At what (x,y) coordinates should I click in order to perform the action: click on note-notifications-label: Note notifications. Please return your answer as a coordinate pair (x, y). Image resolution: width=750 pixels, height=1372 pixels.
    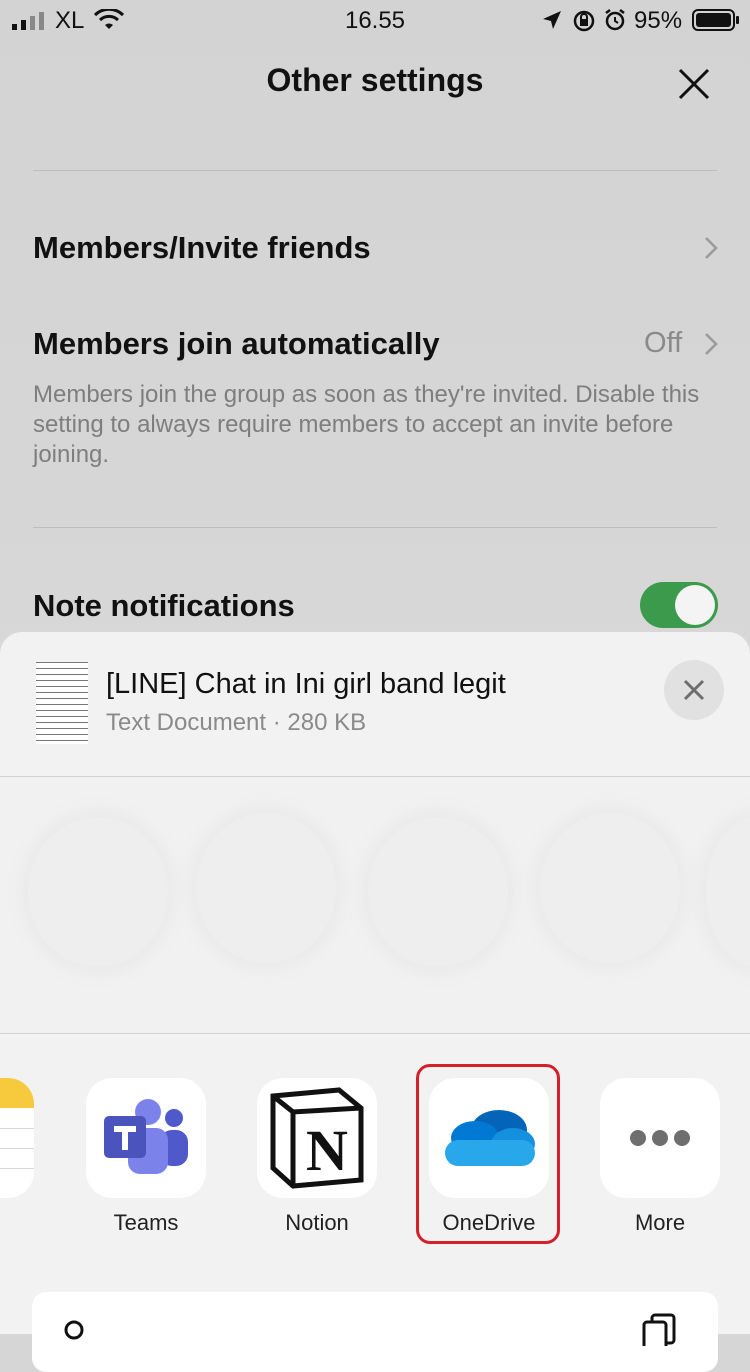
    Looking at the image, I should click on (164, 605).